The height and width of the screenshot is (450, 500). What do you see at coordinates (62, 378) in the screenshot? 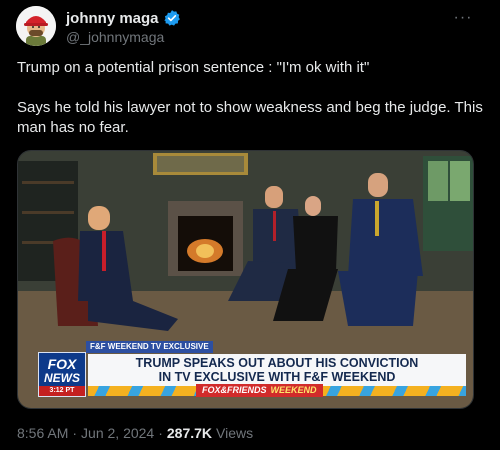
I see `fox-logo-line-2: NEWS` at bounding box center [62, 378].